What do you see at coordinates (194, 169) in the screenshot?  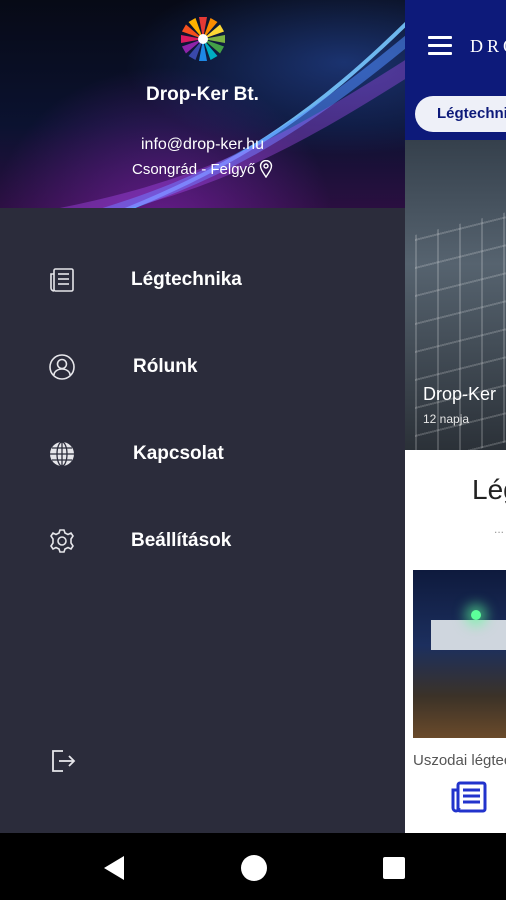 I see `location-text: Csongrád - Felgyő` at bounding box center [194, 169].